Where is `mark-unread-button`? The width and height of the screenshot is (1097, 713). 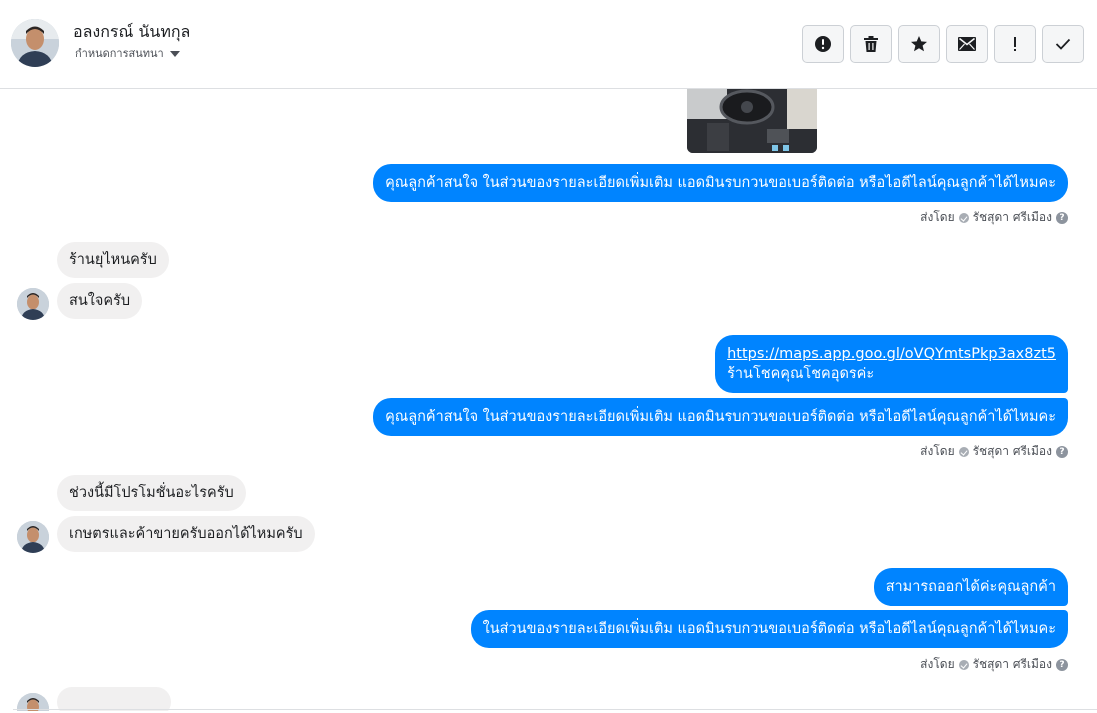 mark-unread-button is located at coordinates (967, 44).